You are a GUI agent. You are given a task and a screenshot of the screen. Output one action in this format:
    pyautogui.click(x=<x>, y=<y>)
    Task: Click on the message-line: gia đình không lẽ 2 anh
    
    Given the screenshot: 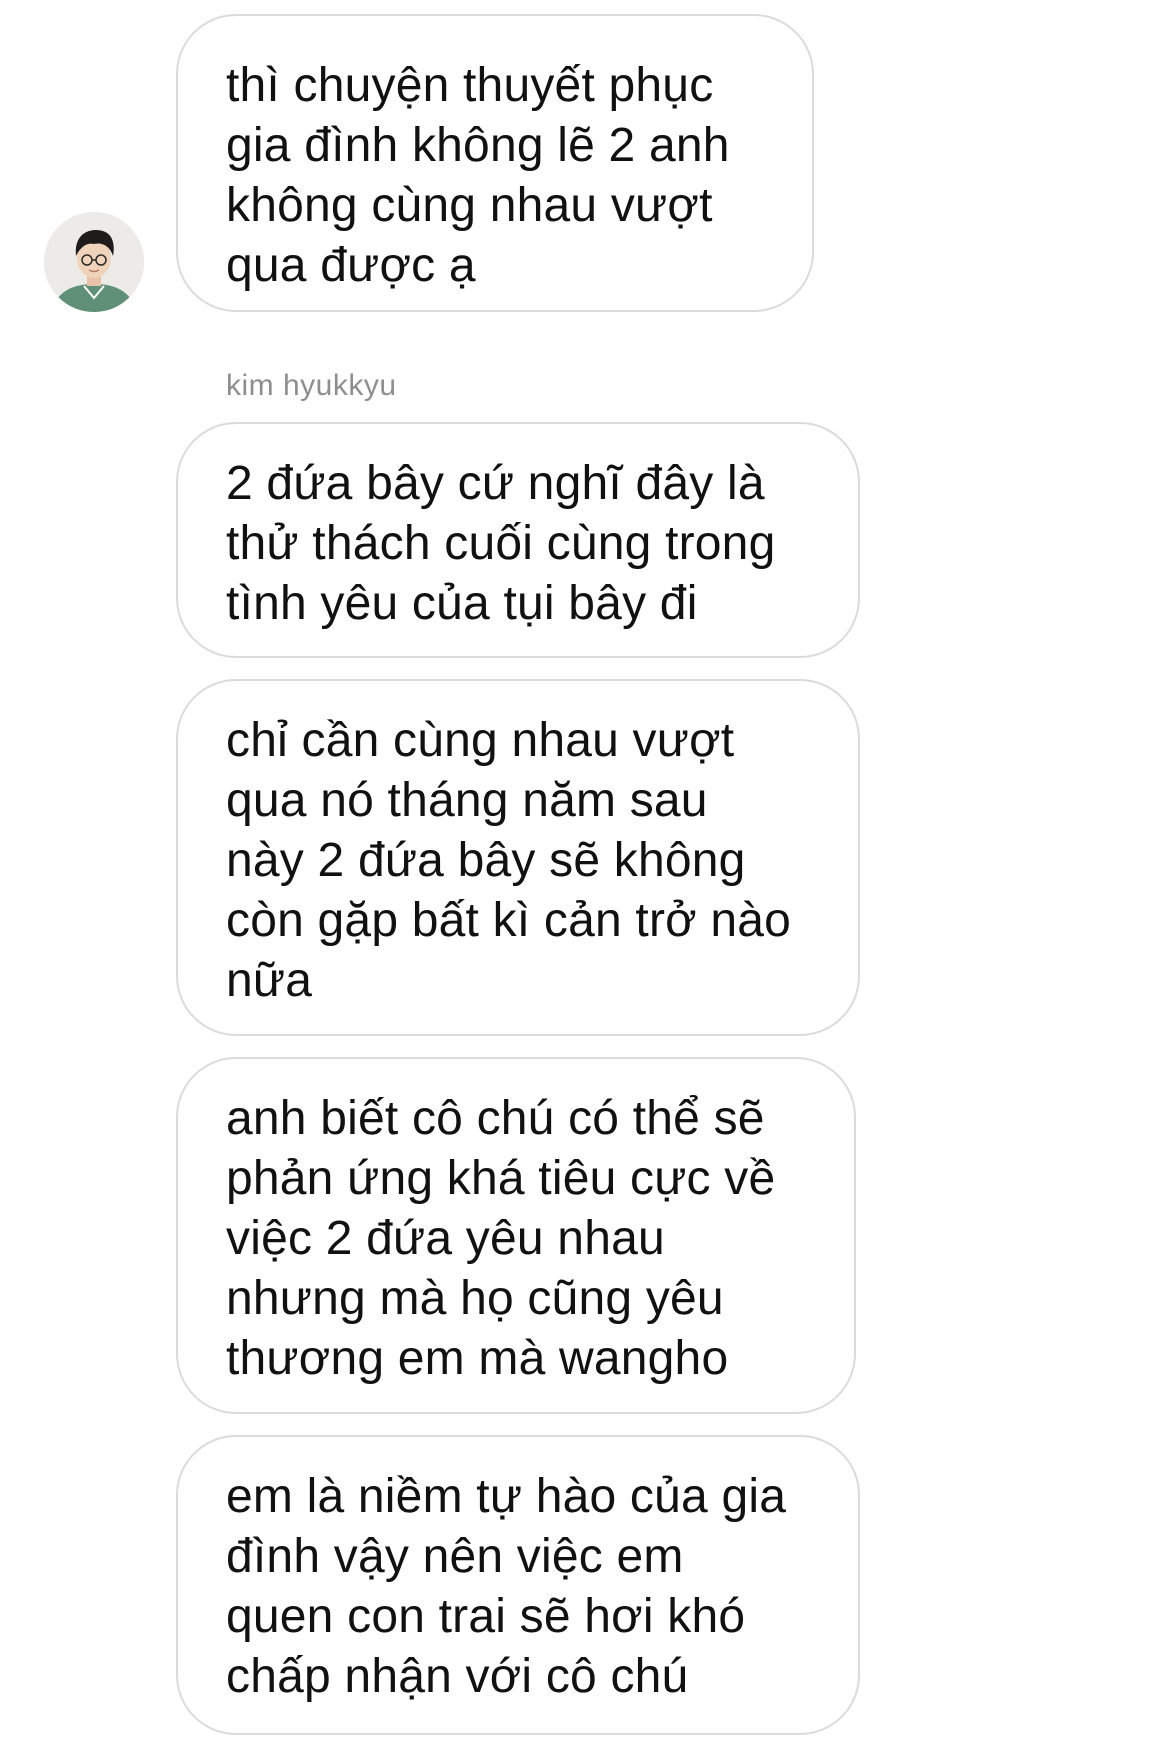 What is the action you would take?
    pyautogui.click(x=478, y=145)
    